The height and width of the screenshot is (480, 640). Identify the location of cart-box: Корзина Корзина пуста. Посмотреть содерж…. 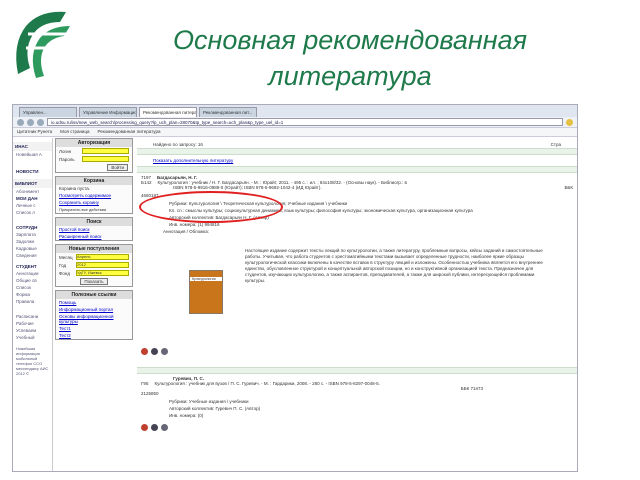
(94, 195).